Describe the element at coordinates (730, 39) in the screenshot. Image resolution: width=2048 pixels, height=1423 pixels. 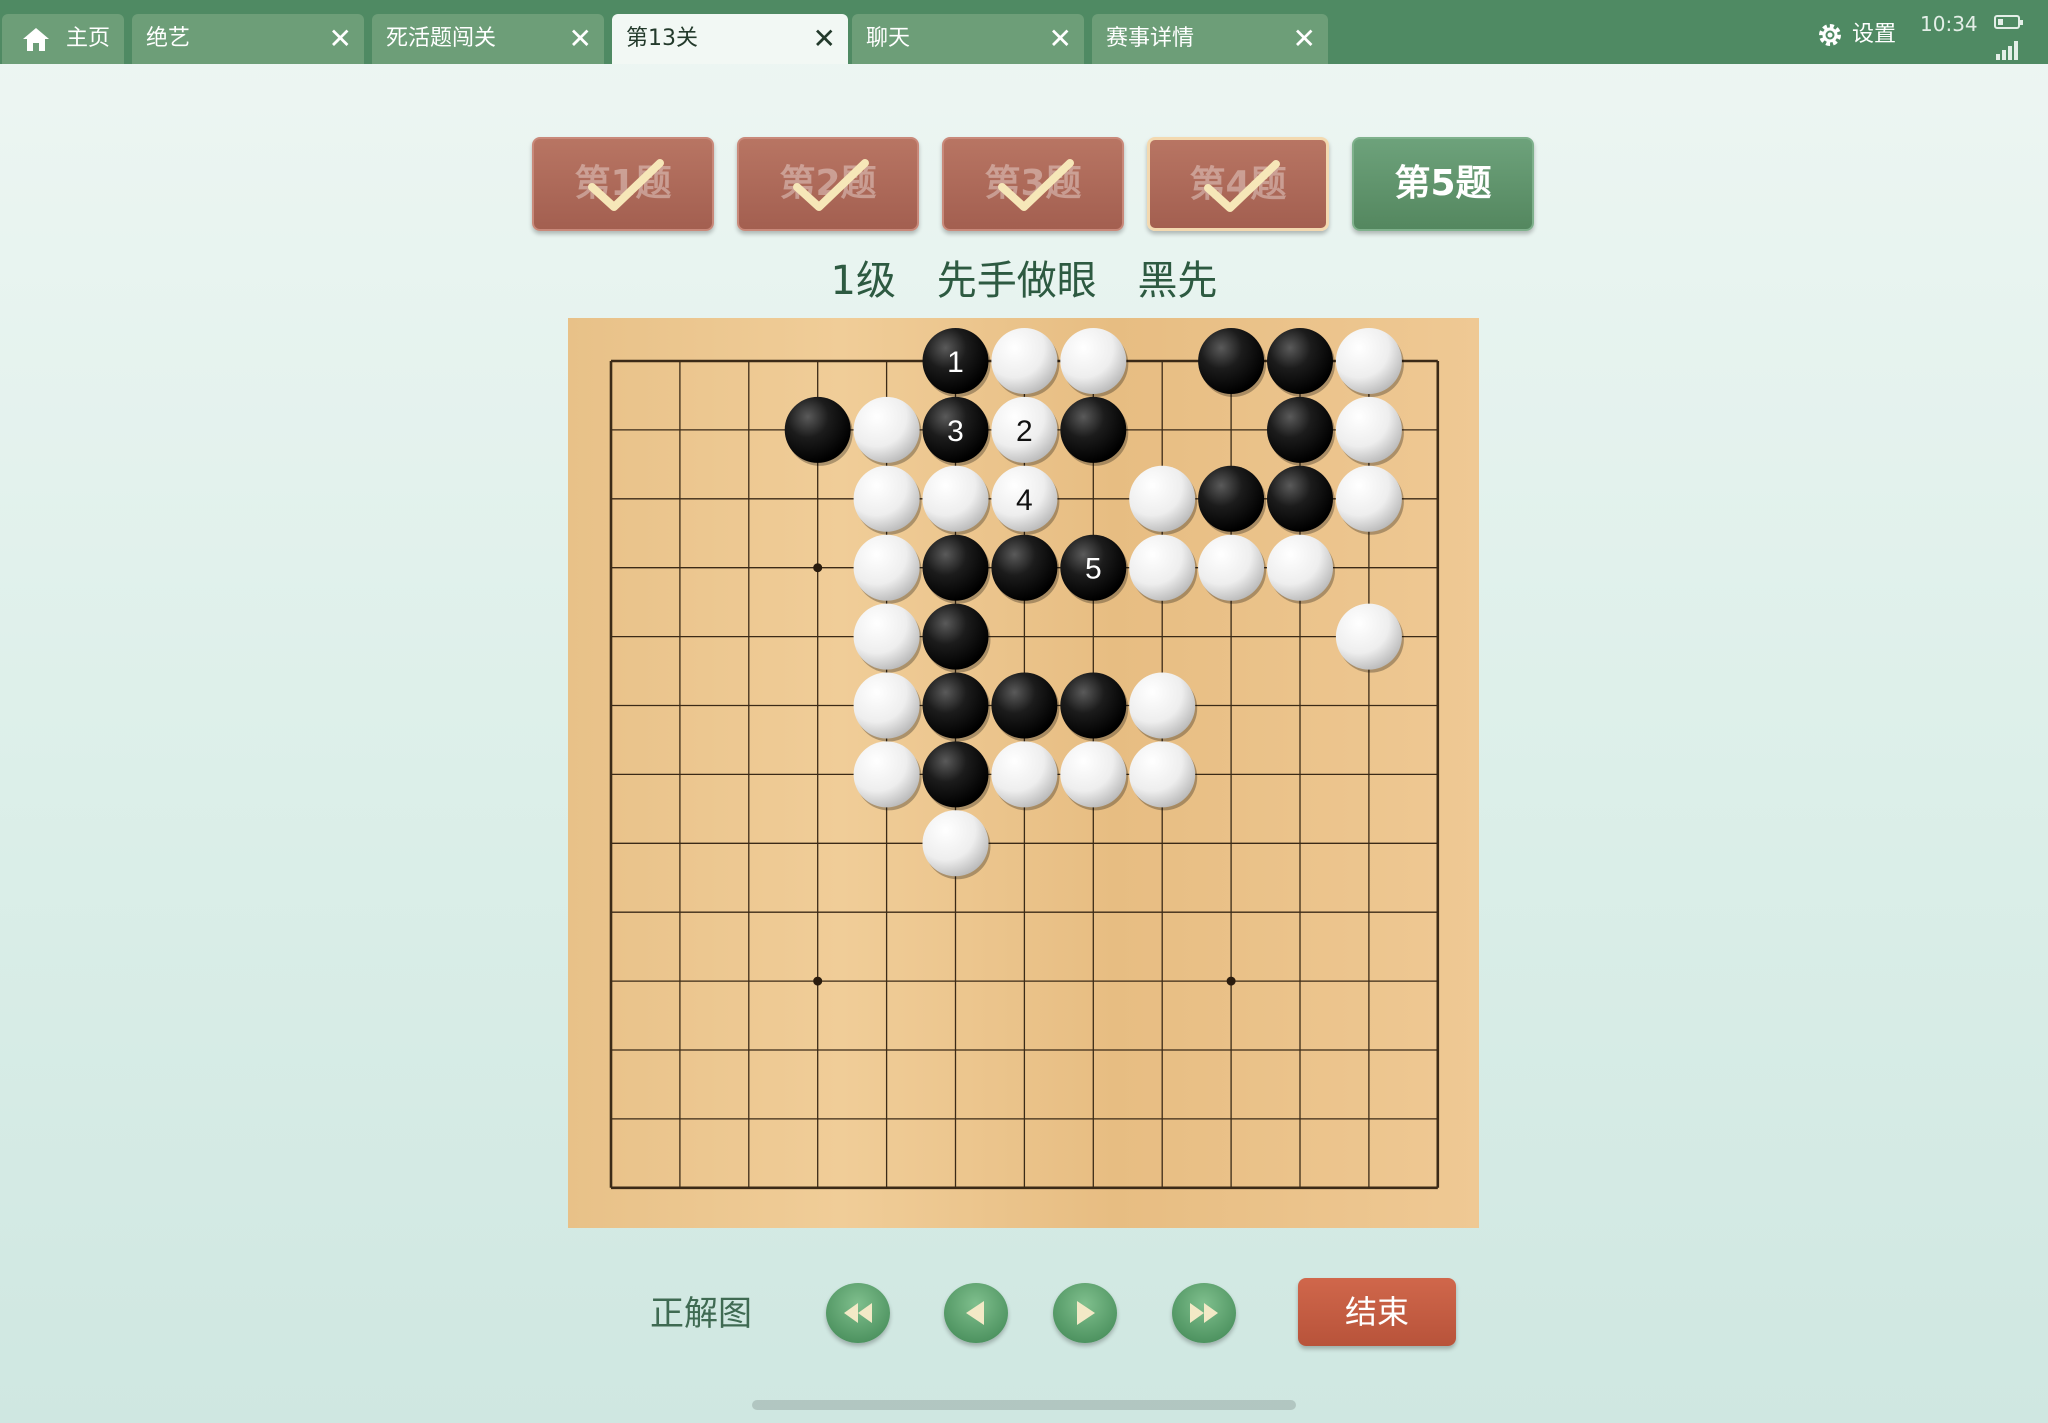
I see `tab-level-13: 第13关 ✕` at that location.